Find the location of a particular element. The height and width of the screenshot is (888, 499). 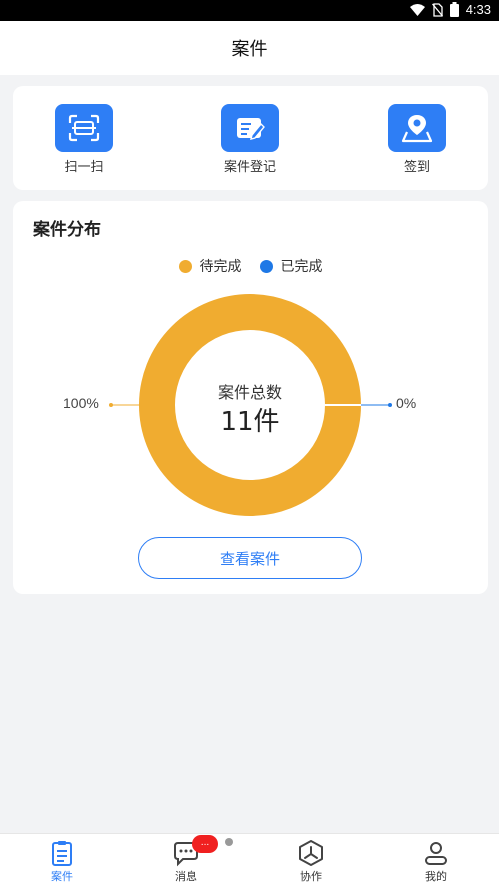

donut-chart is located at coordinates (250, 405).